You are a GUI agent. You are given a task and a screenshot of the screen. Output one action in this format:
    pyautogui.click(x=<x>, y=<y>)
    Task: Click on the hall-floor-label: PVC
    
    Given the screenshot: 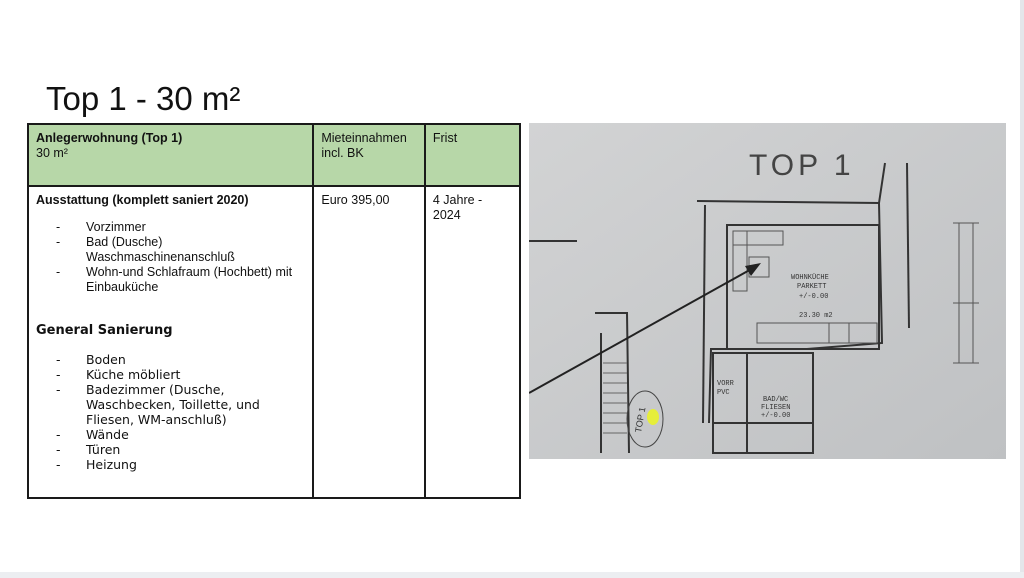 What is the action you would take?
    pyautogui.click(x=723, y=393)
    